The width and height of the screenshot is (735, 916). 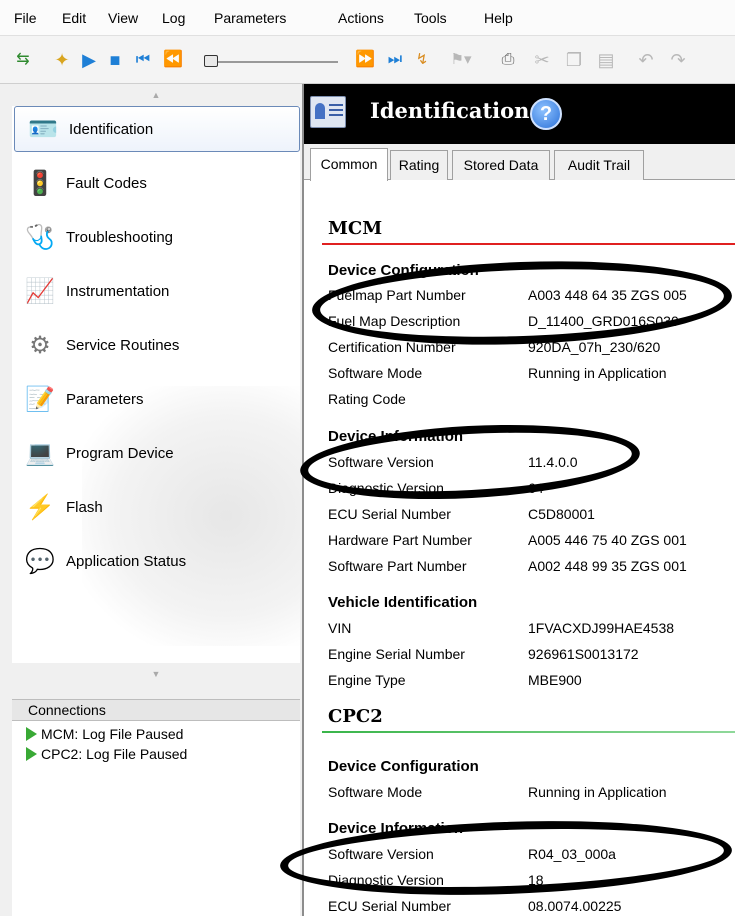 I want to click on nav-item-label: Troubleshooting, so click(x=120, y=237).